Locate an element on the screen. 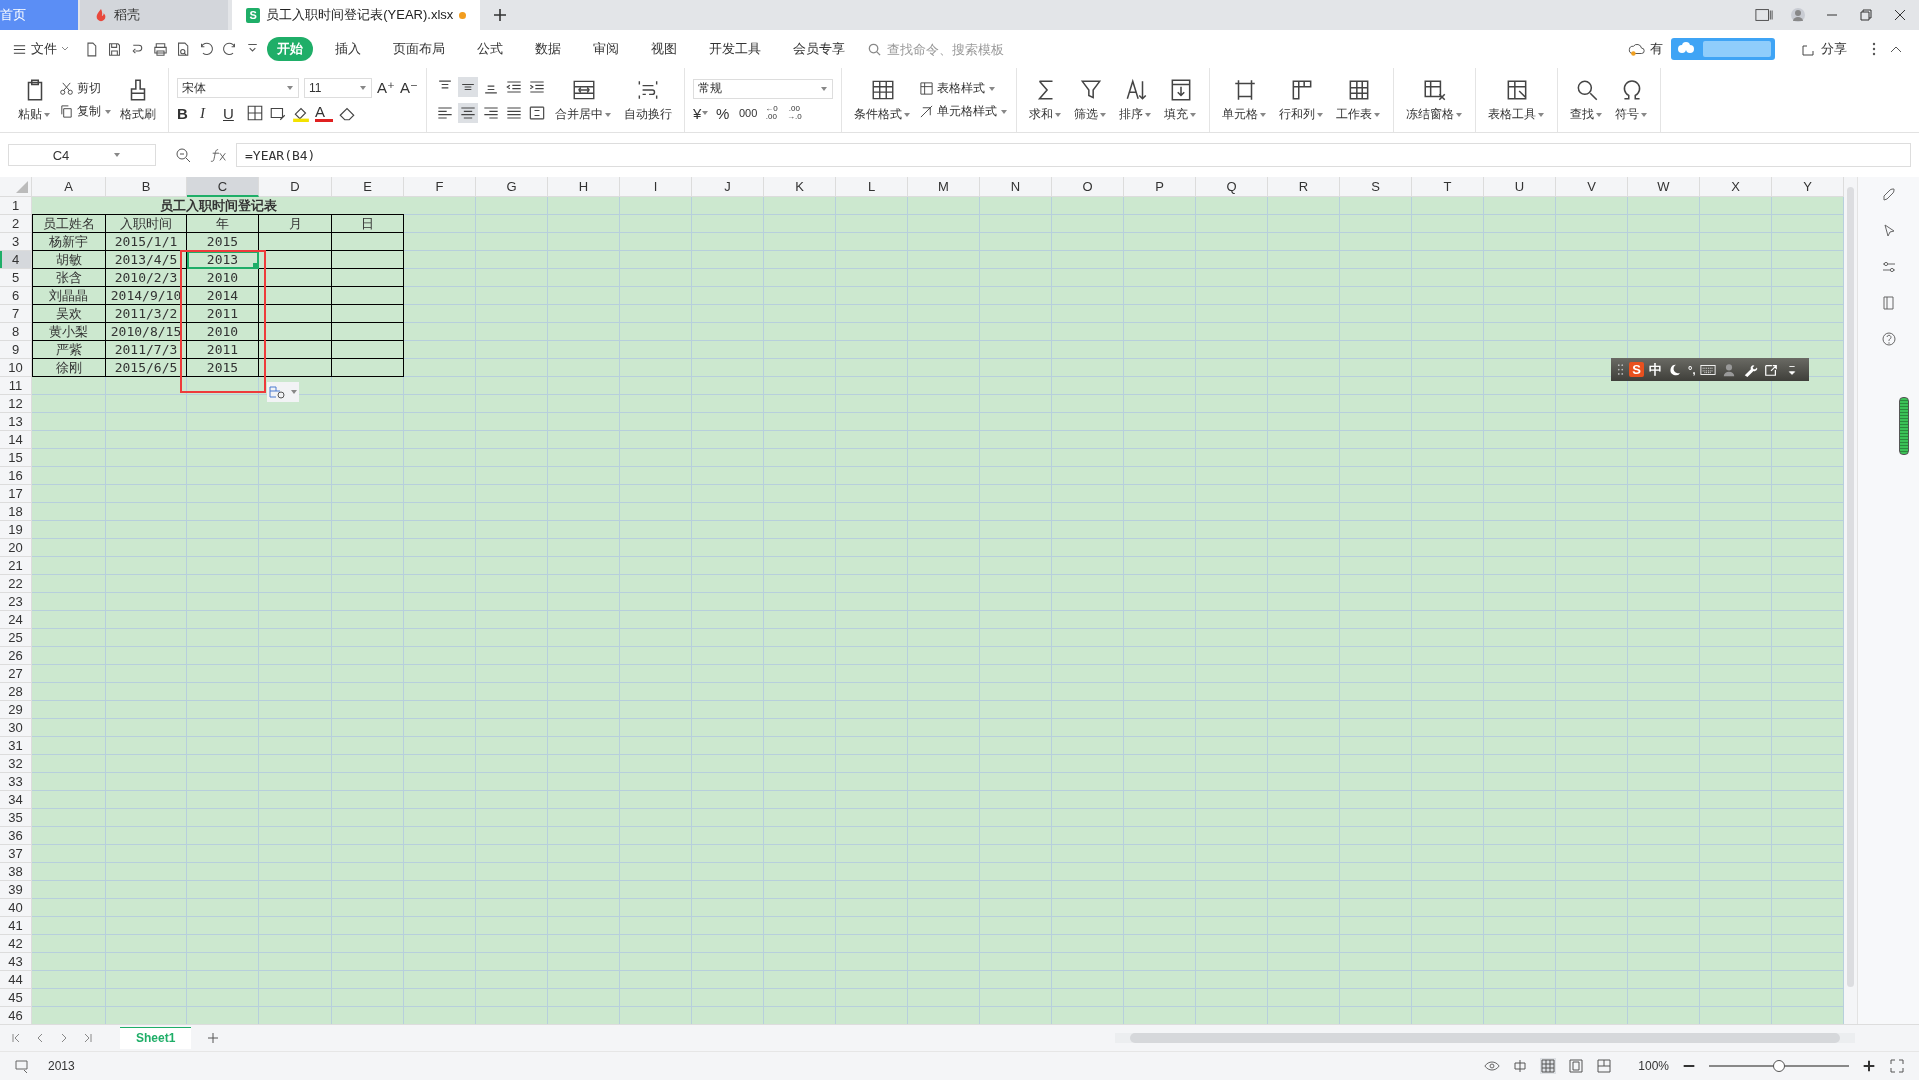  table-cell: 2011/7/3 is located at coordinates (146, 350).